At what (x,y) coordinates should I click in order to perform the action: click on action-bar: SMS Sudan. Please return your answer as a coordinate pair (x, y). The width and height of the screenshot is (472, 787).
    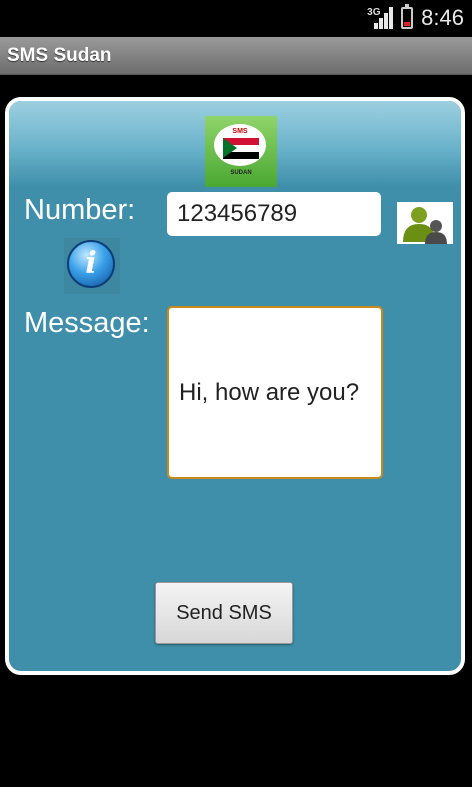
    Looking at the image, I should click on (236, 56).